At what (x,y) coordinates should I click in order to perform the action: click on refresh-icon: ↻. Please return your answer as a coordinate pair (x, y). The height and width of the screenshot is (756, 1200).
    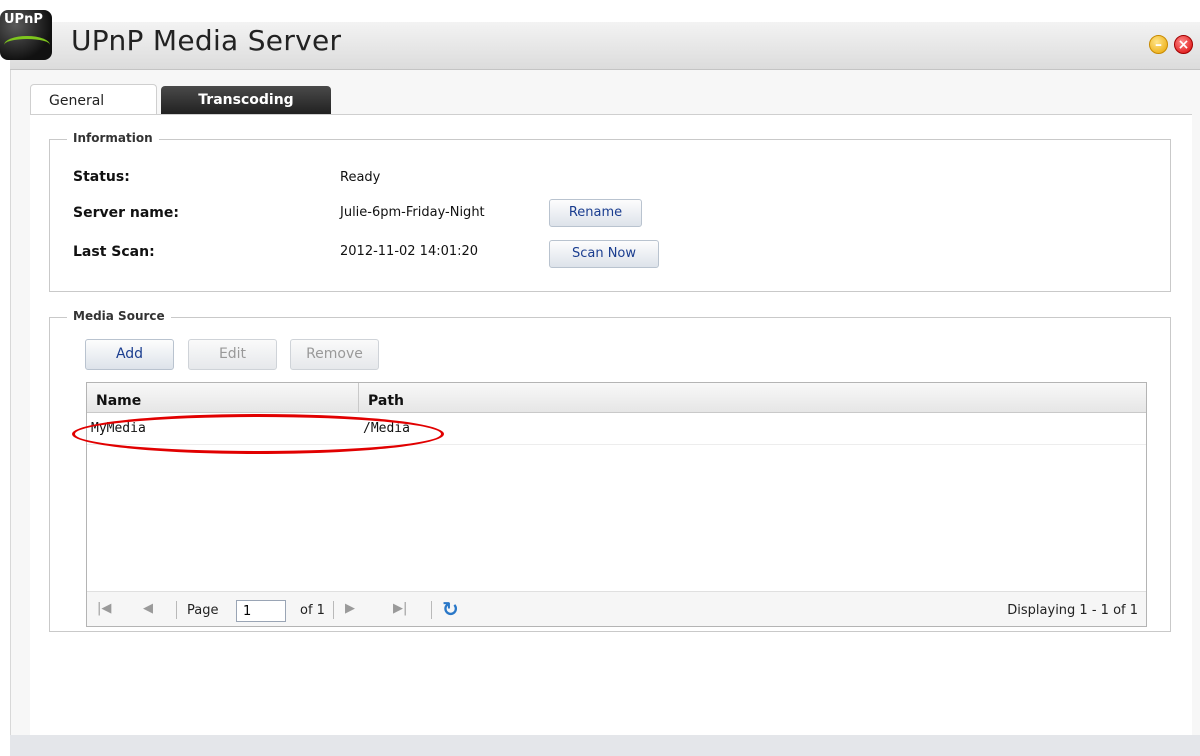
    Looking at the image, I should click on (453, 609).